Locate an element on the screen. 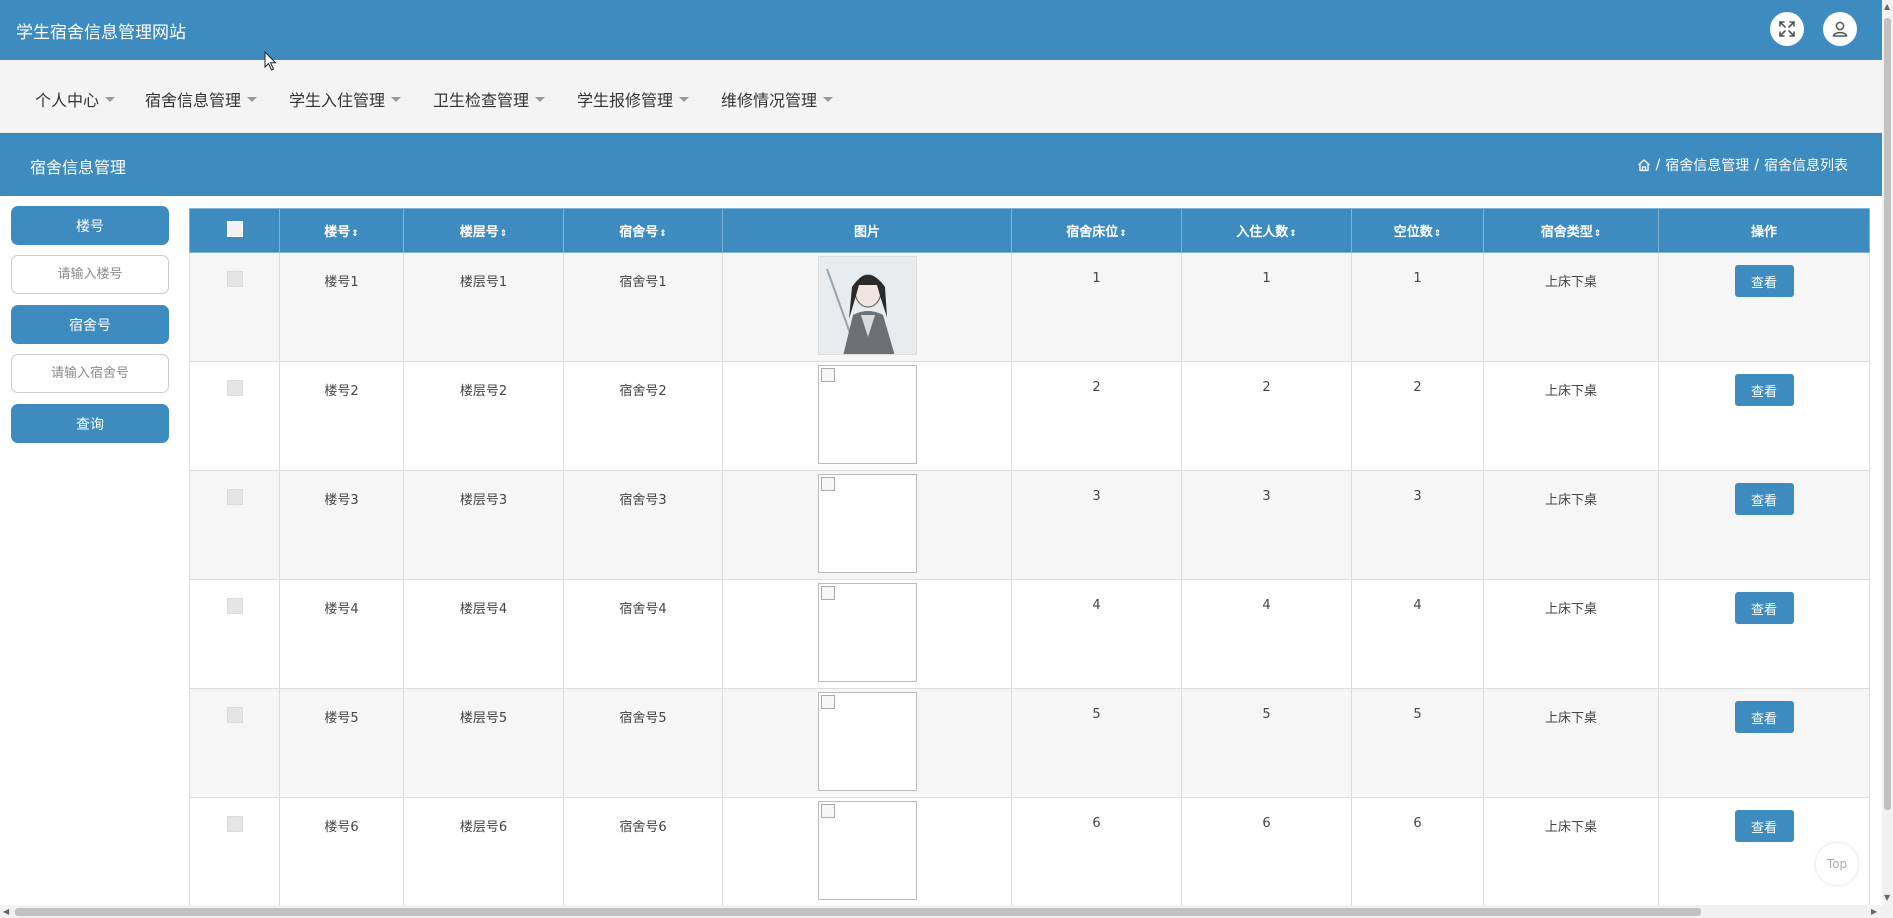 Image resolution: width=1893 pixels, height=918 pixels. header-label: 入住人数 is located at coordinates (1262, 232).